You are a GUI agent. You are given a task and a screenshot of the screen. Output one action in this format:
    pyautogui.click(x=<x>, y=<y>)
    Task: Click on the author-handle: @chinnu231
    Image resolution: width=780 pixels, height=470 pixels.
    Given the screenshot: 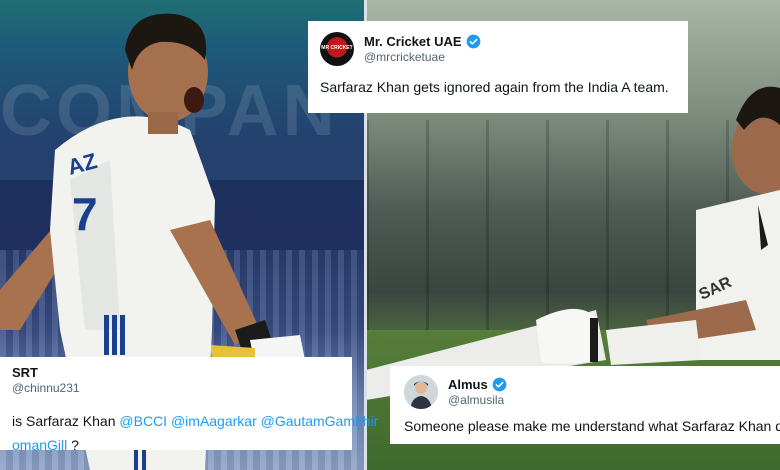 What is the action you would take?
    pyautogui.click(x=46, y=388)
    